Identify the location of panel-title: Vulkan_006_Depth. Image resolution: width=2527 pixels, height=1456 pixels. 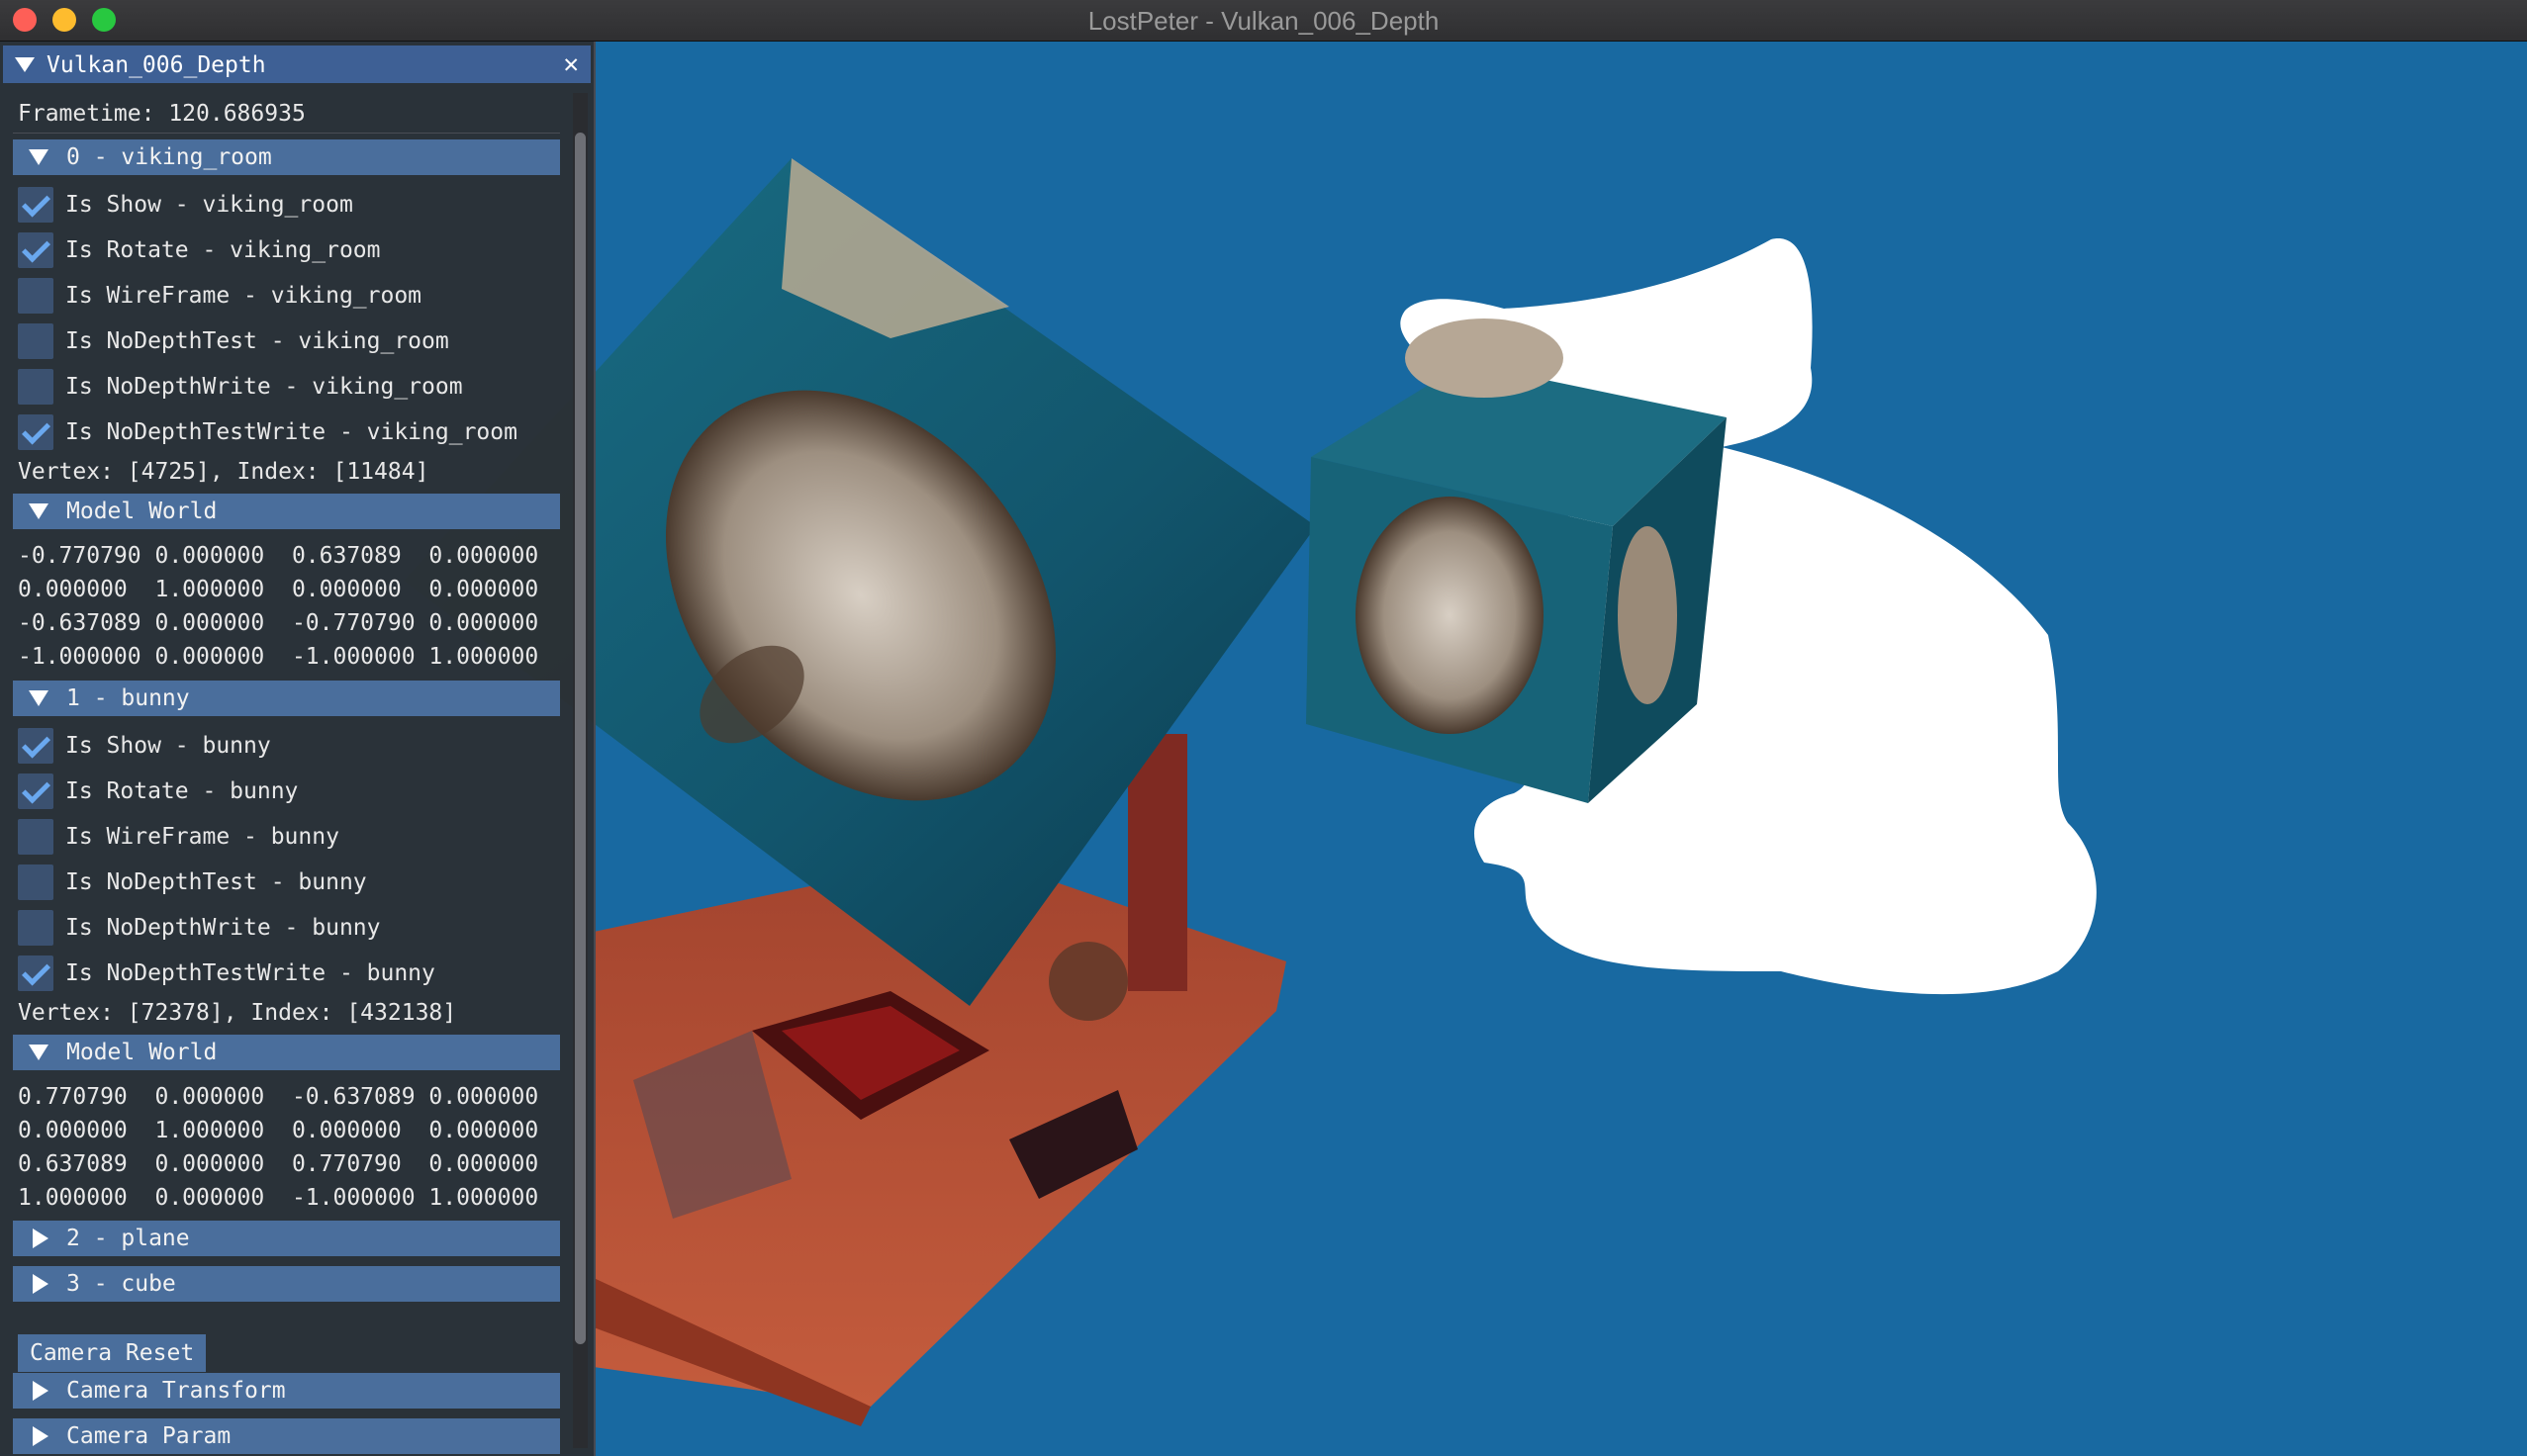
(156, 65).